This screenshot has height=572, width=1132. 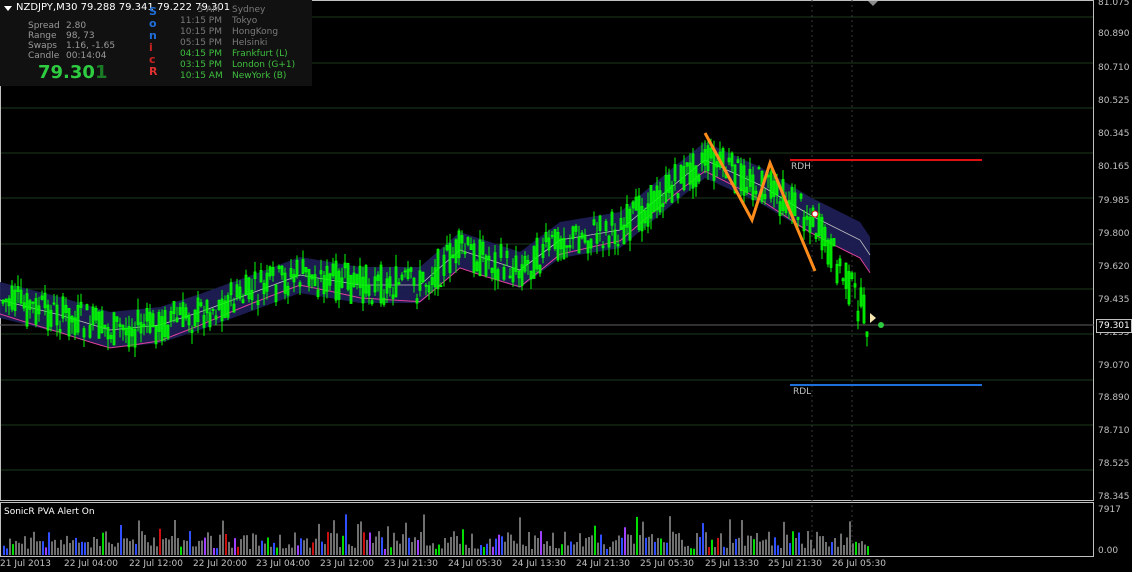 What do you see at coordinates (411, 564) in the screenshot?
I see `time-axis-label: 23 Jul 21:30` at bounding box center [411, 564].